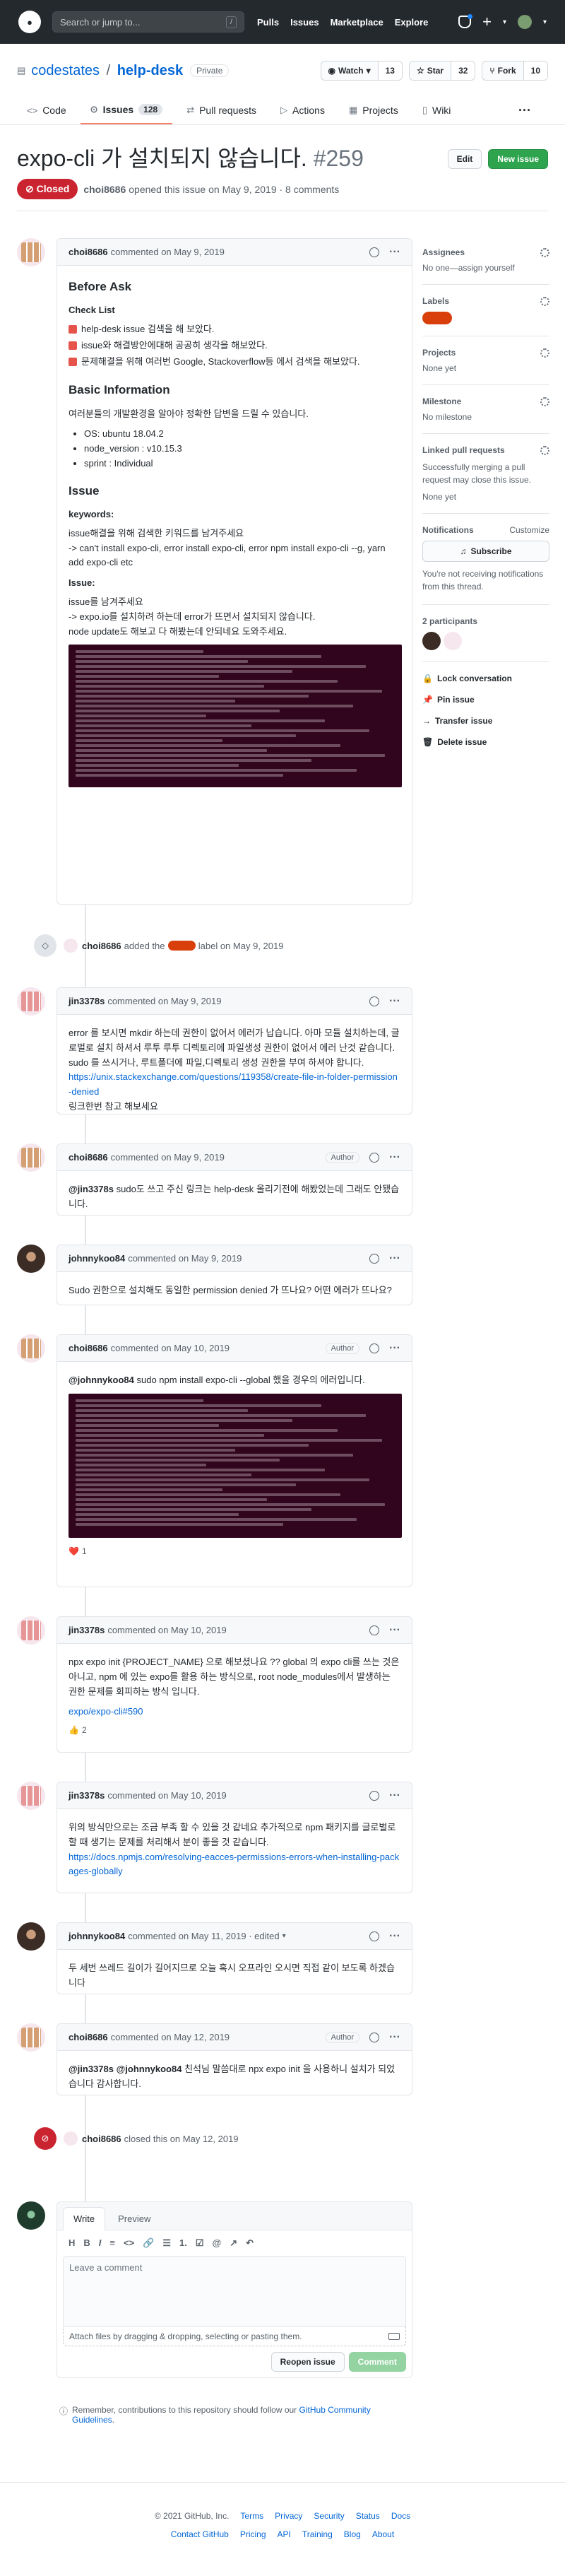  What do you see at coordinates (29, 22) in the screenshot?
I see `github-logo-icon: ●` at bounding box center [29, 22].